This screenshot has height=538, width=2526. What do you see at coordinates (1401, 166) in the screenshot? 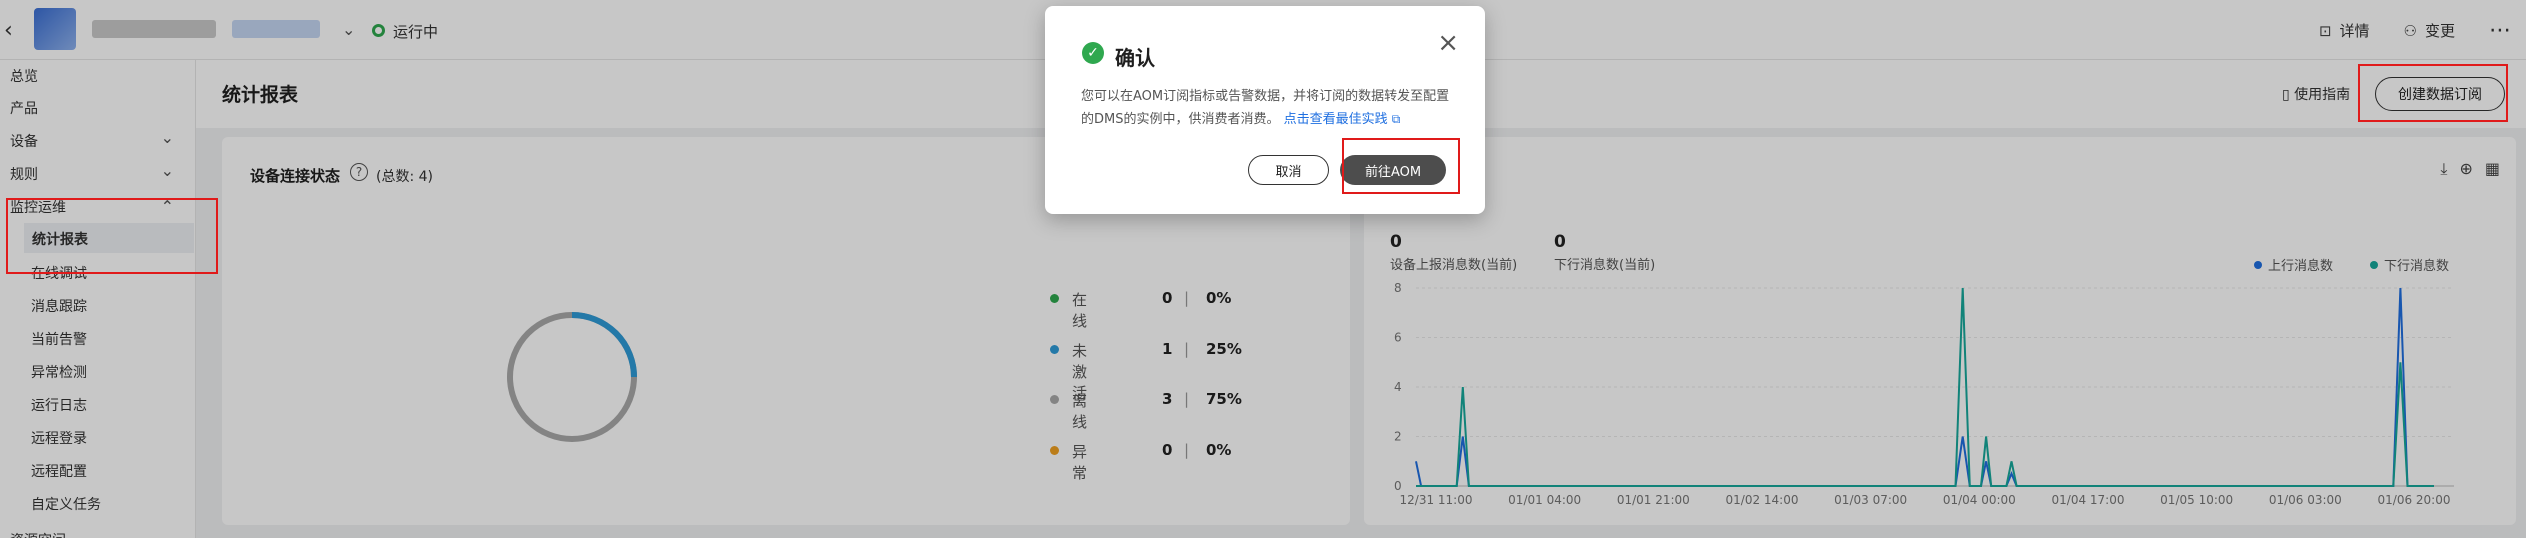
I see `annotation-box-go-aom` at bounding box center [1401, 166].